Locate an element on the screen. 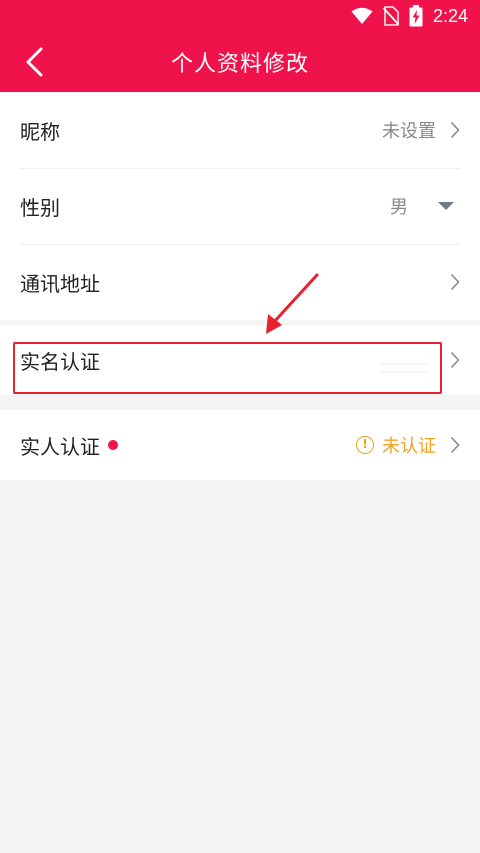 Image resolution: width=480 pixels, height=853 pixels. verification-status: ! 未认证 is located at coordinates (396, 445).